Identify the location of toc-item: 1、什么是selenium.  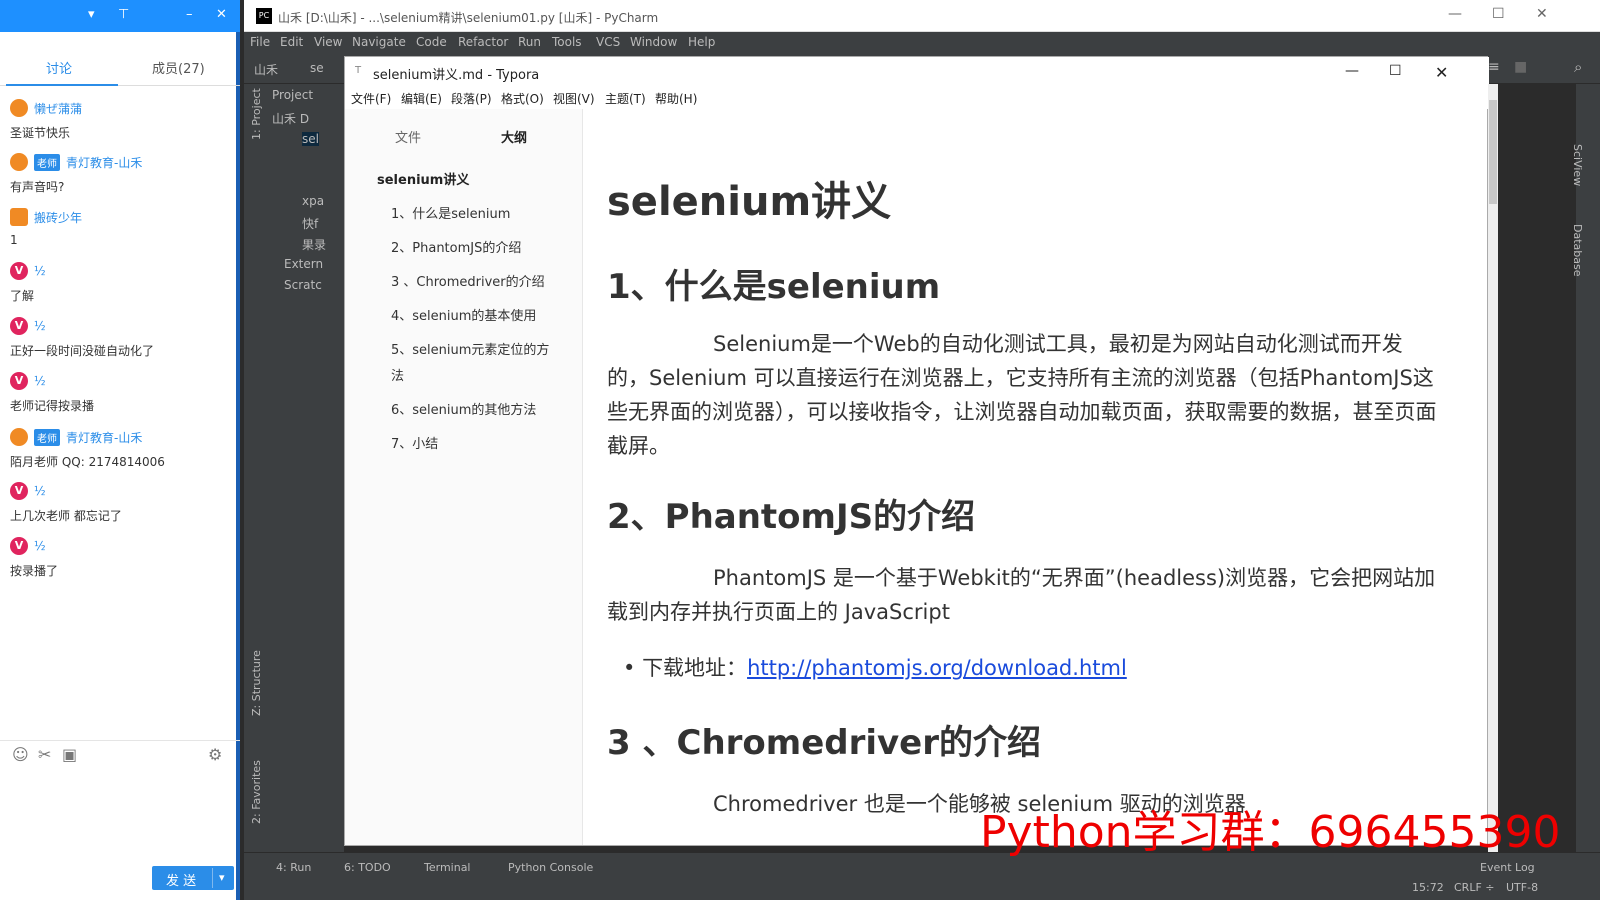
(450, 212).